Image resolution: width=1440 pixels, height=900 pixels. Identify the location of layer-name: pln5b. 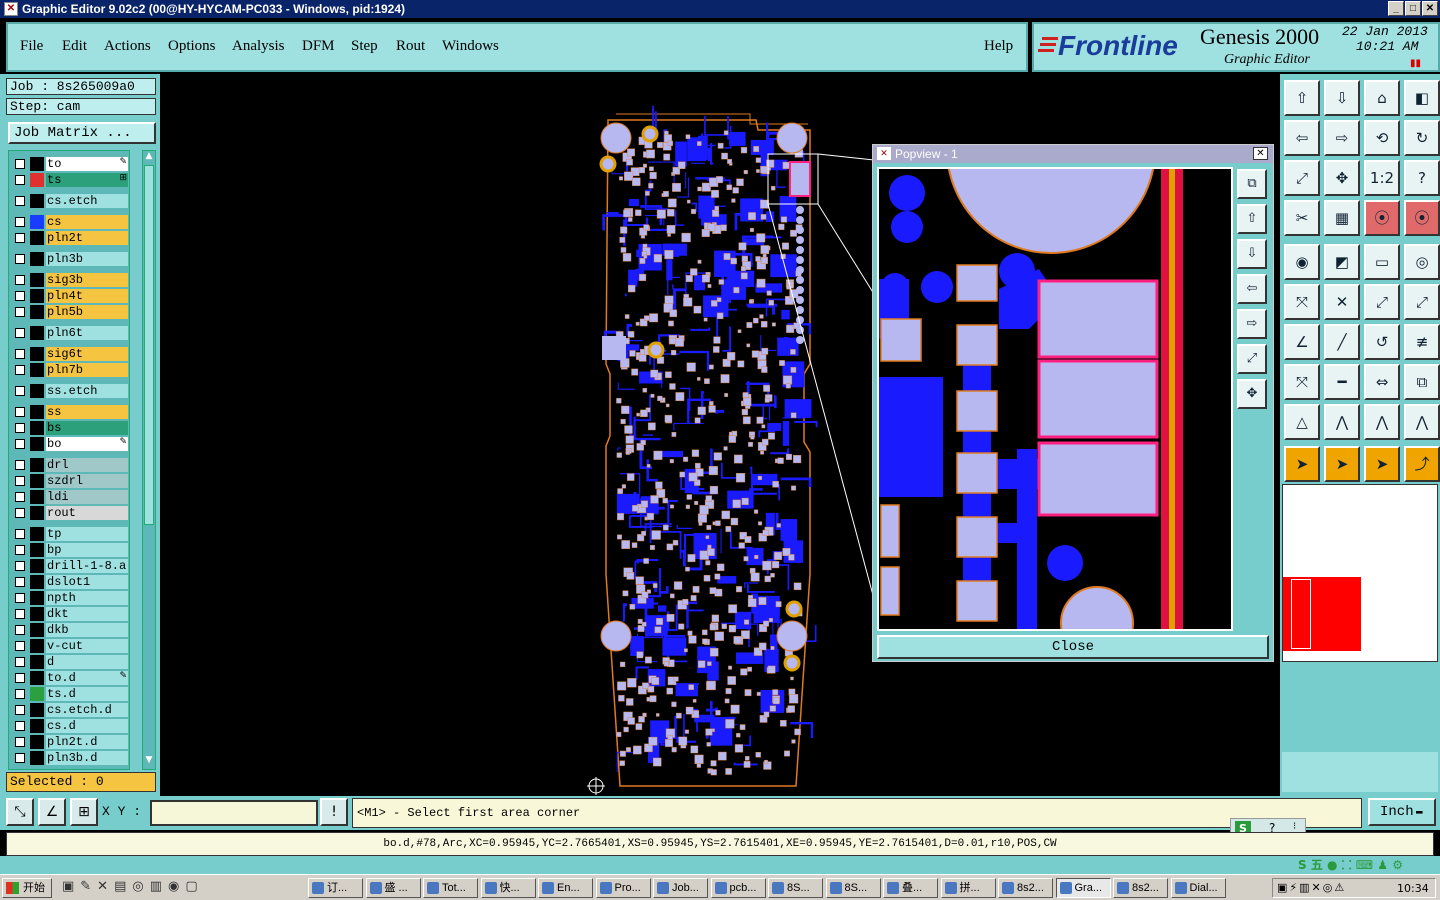
(87, 312).